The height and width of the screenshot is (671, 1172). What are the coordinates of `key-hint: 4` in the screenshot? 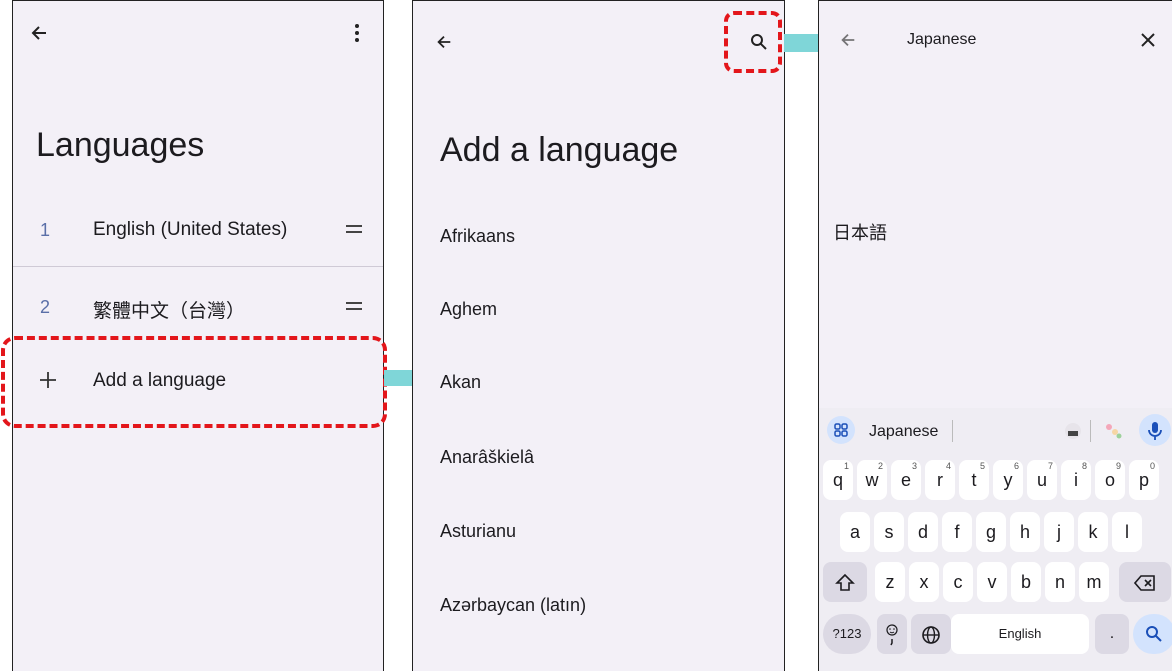 It's located at (948, 466).